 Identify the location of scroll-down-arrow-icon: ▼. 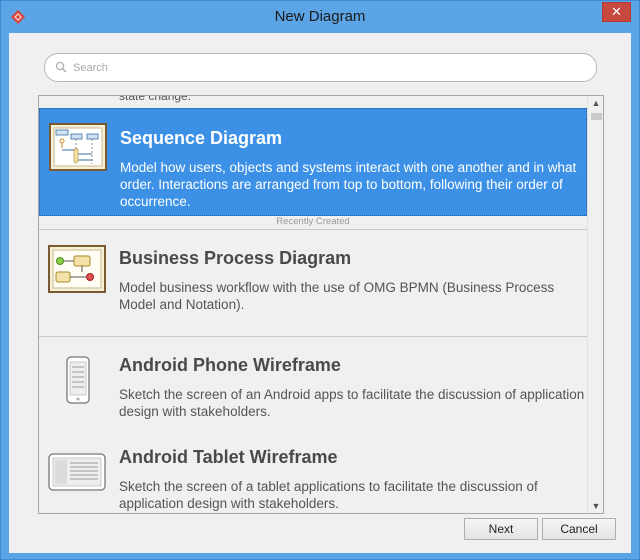
(595, 506).